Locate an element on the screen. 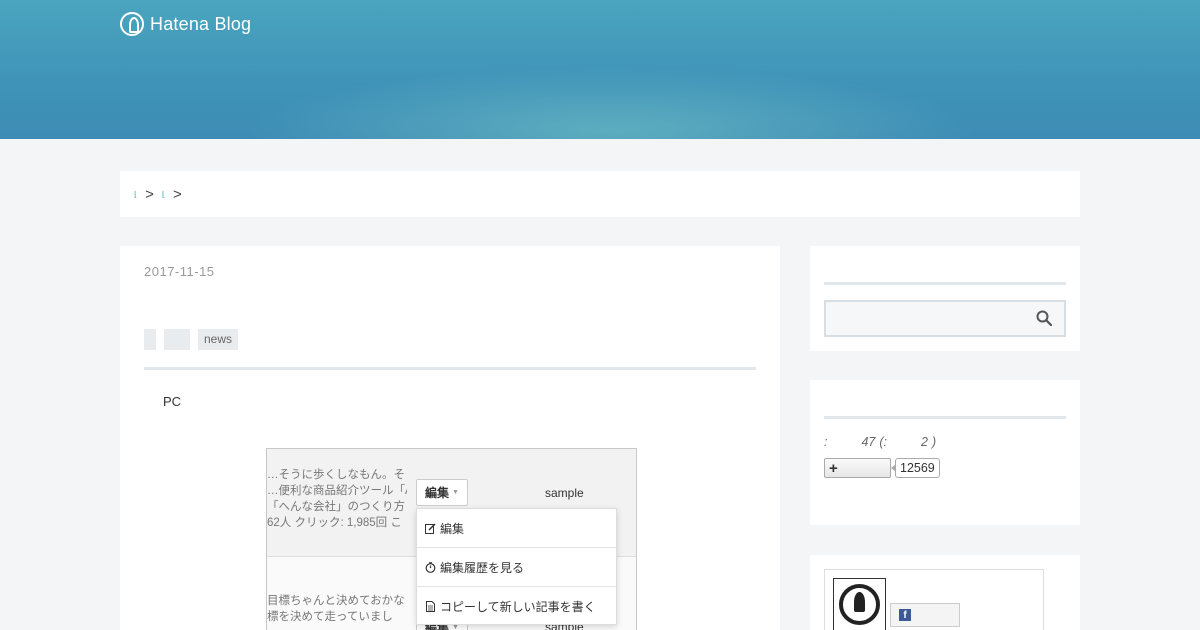 The width and height of the screenshot is (1200, 630). sidebar-profile-widget: f is located at coordinates (945, 592).